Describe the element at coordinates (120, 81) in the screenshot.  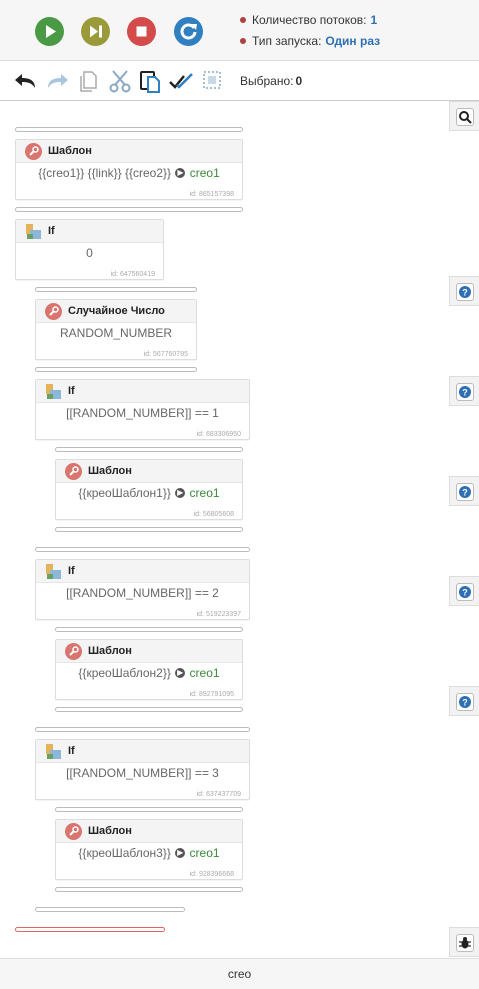
I see `cut-button` at that location.